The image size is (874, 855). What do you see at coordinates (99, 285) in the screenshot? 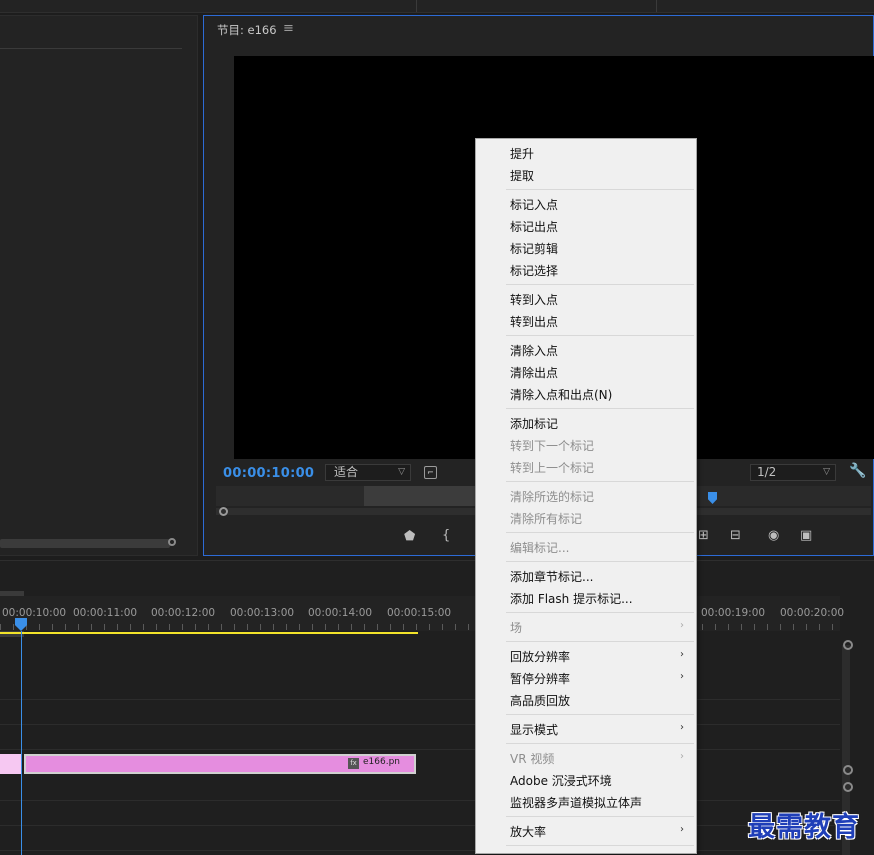
I see `source-panel` at bounding box center [99, 285].